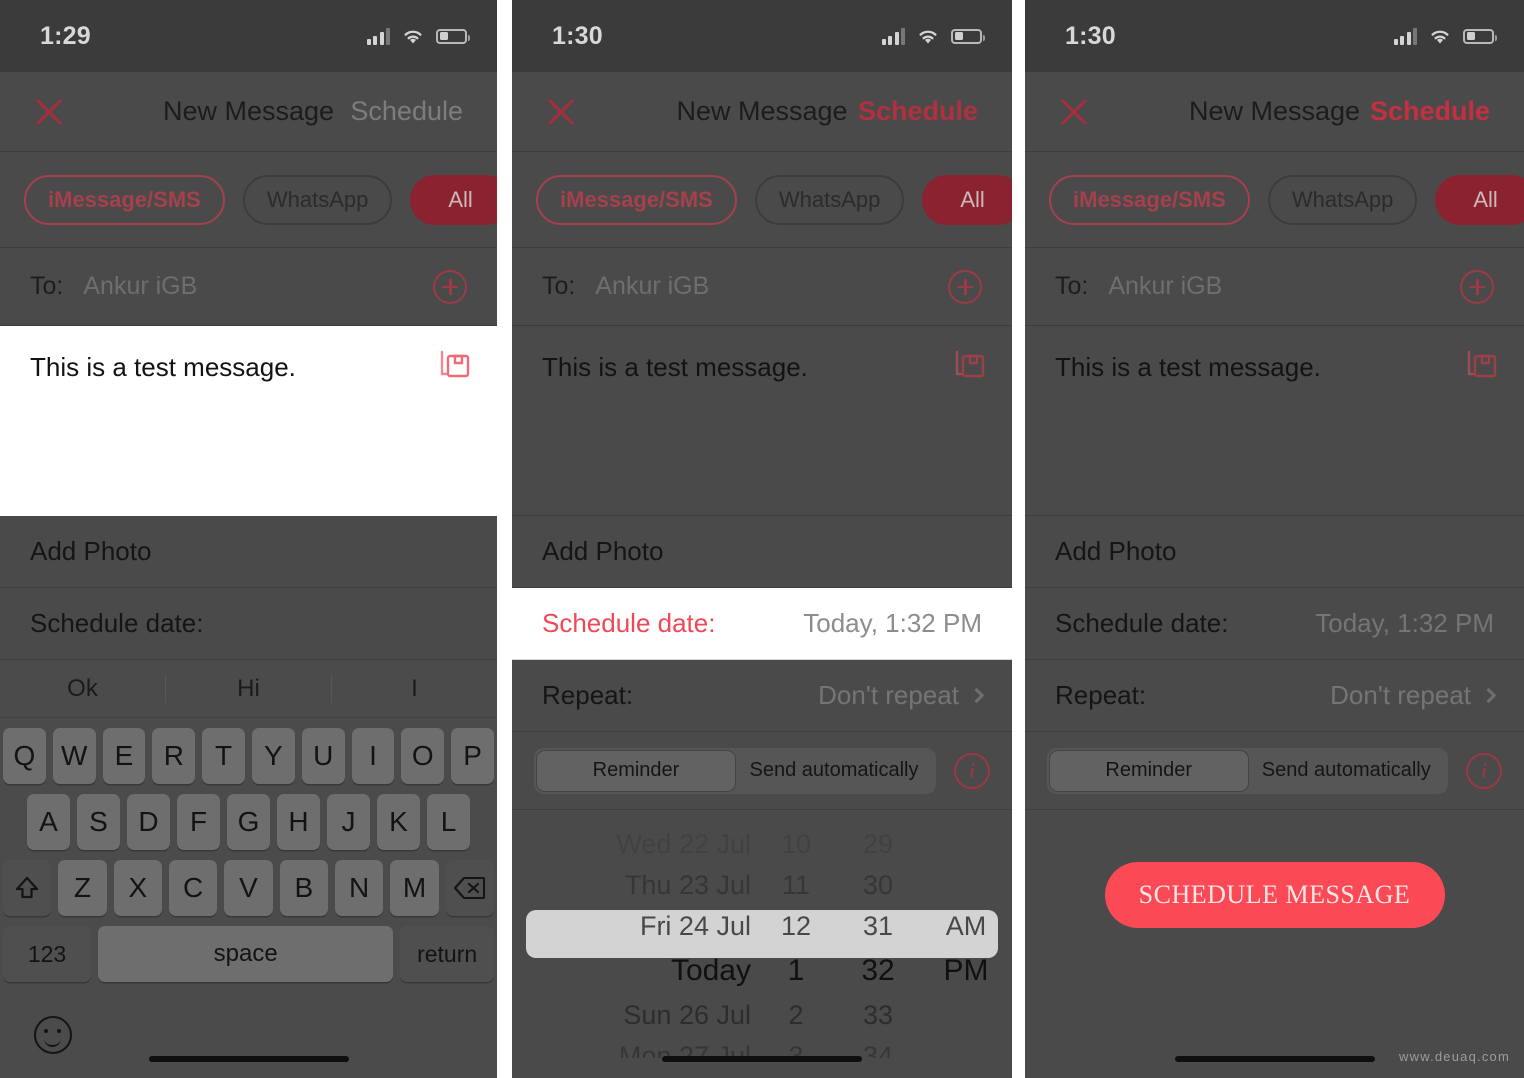  What do you see at coordinates (303, 888) in the screenshot?
I see `key-b: B` at bounding box center [303, 888].